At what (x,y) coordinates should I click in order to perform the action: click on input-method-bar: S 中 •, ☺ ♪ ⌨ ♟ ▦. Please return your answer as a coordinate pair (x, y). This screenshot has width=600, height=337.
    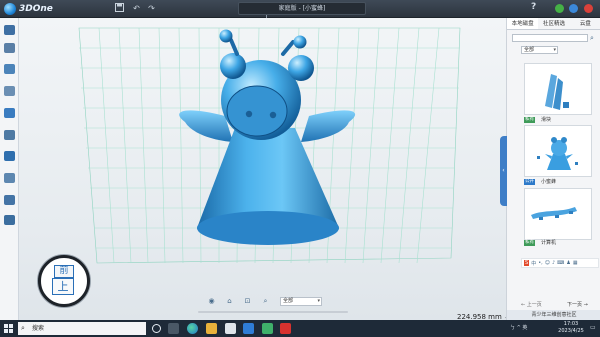
    Looking at the image, I should click on (560, 263).